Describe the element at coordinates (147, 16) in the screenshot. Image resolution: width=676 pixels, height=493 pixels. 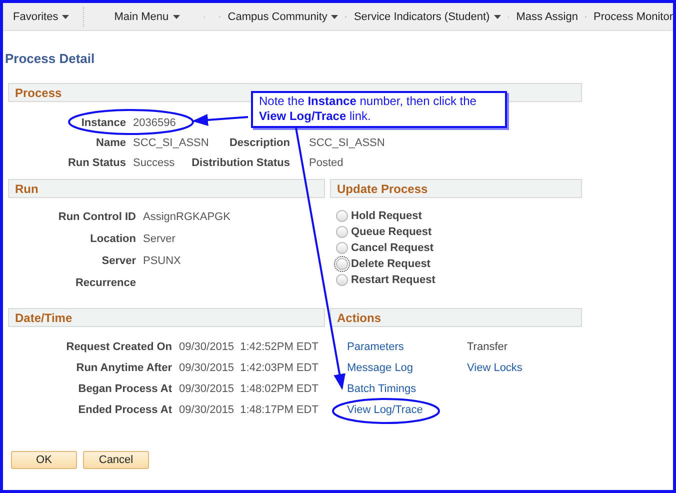
I see `nav-menu-item: Main Menu` at that location.